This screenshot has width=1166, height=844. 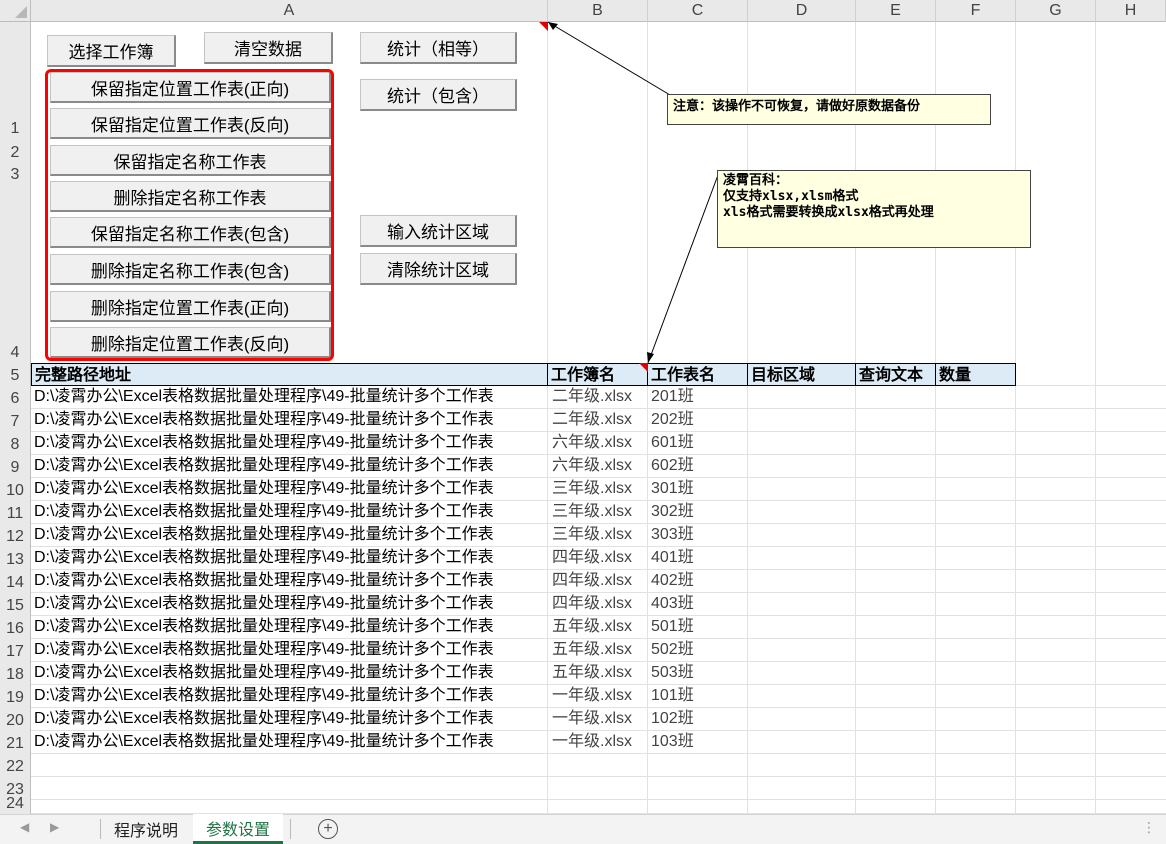 What do you see at coordinates (583, 829) in the screenshot?
I see `sheet-tab-bar: ◀ ▶ 程序说明 参数设置 + ⋮` at bounding box center [583, 829].